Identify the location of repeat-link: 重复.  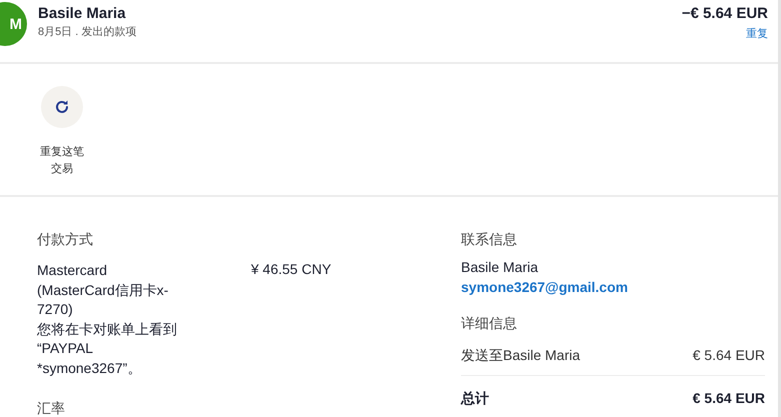
(757, 33).